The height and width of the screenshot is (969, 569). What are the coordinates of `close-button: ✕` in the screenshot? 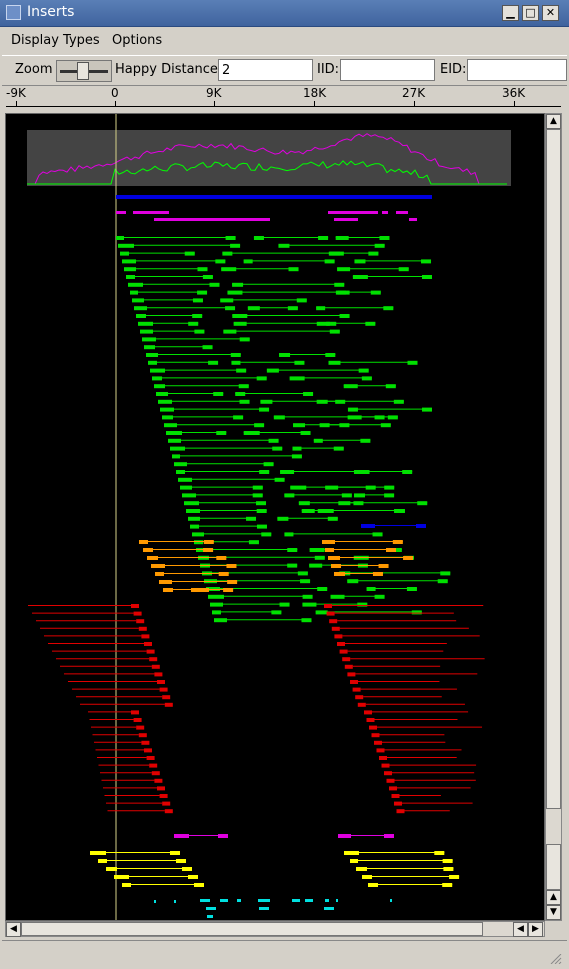 It's located at (550, 13).